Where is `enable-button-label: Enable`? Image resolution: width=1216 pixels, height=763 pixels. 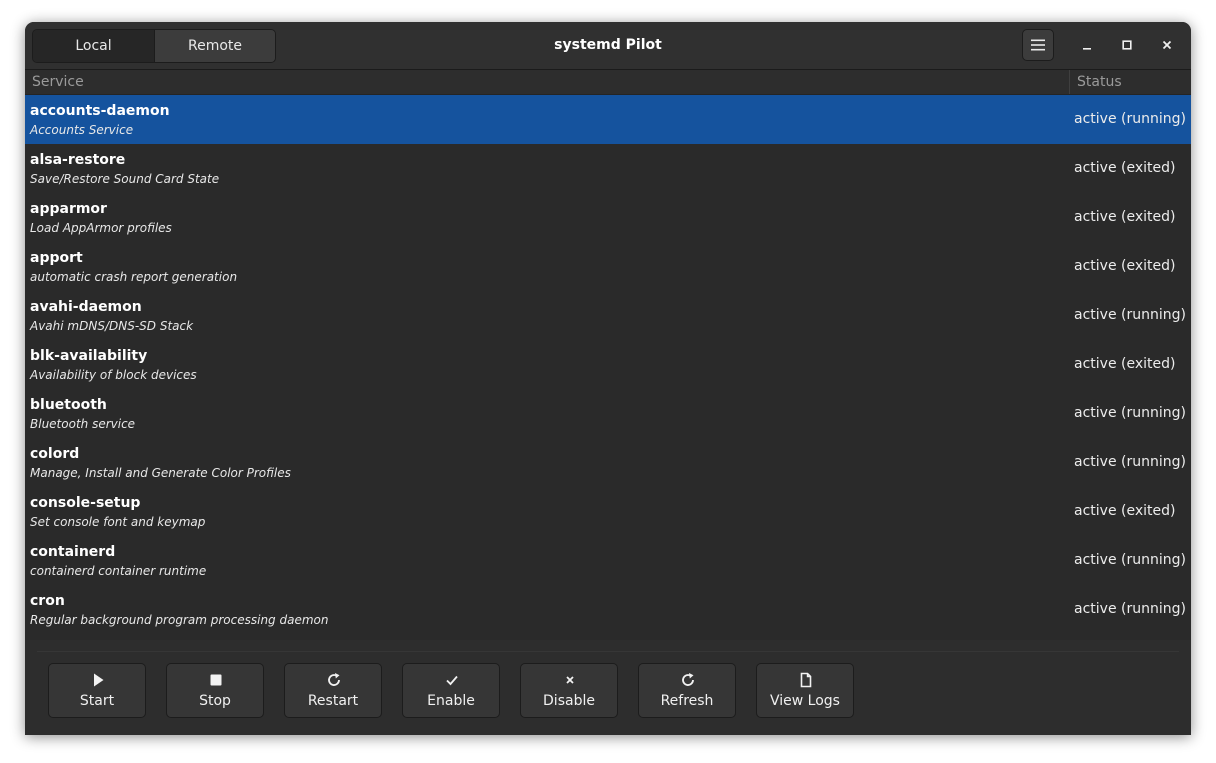
enable-button-label: Enable is located at coordinates (451, 701).